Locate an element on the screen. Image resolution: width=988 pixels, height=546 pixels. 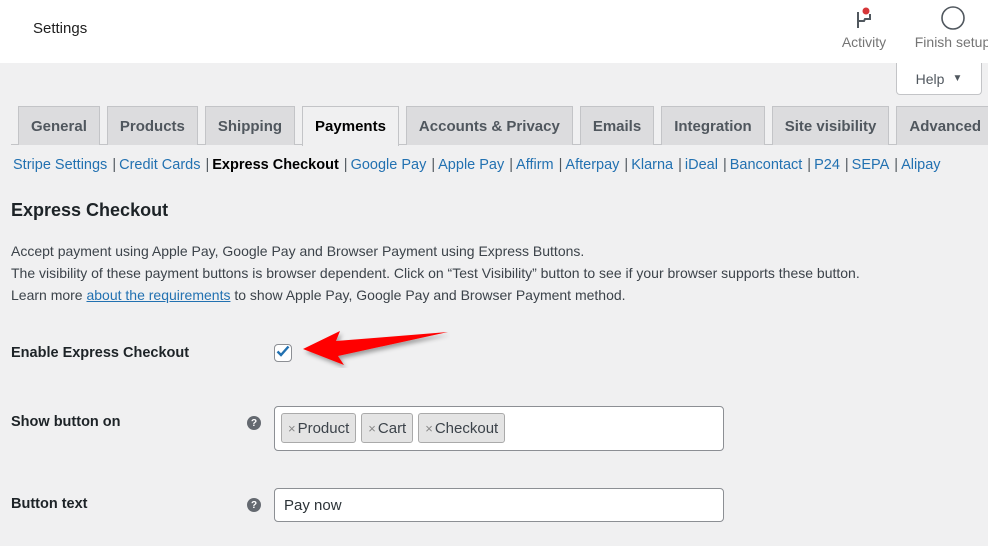
page-title: Settings is located at coordinates (60, 28).